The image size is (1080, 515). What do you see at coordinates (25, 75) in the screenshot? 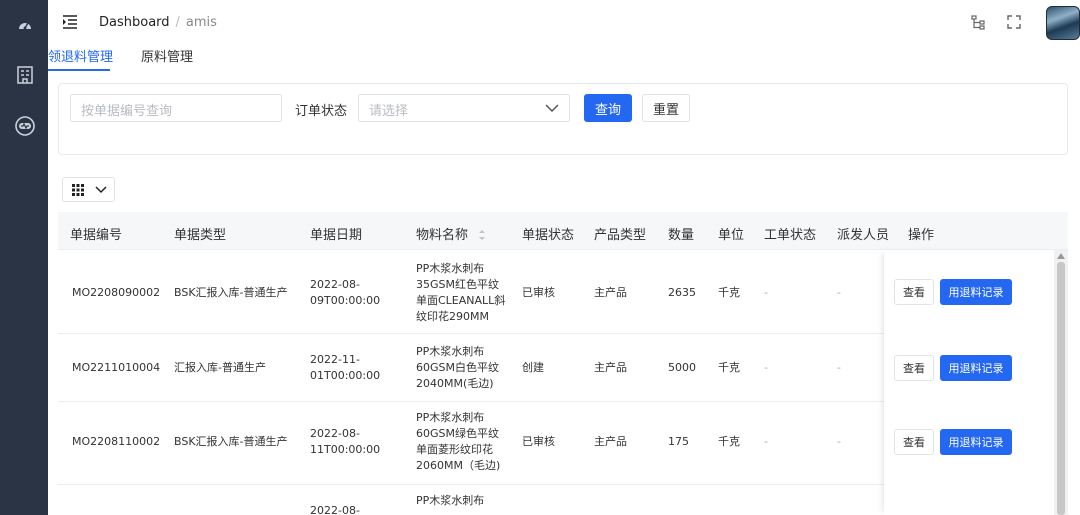
I see `building-icon` at bounding box center [25, 75].